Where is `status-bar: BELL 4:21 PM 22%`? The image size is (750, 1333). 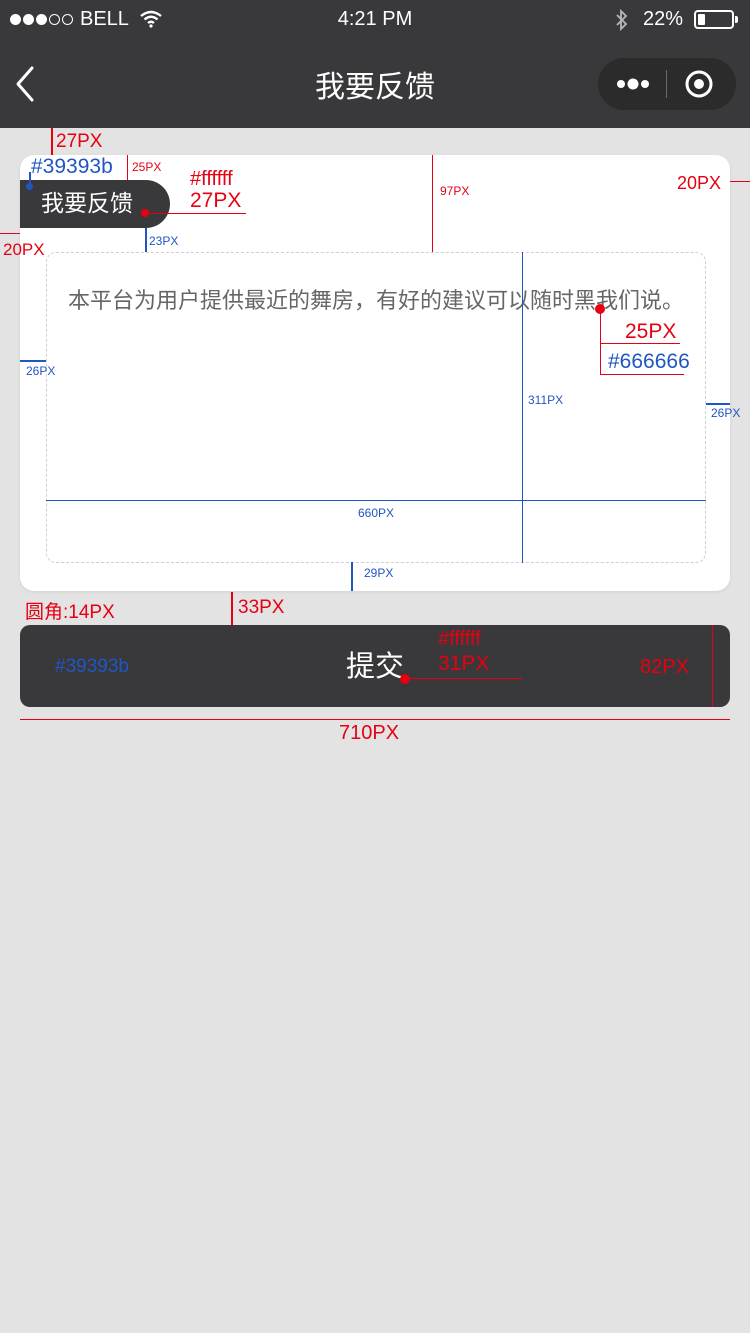 status-bar: BELL 4:21 PM 22% is located at coordinates (375, 20).